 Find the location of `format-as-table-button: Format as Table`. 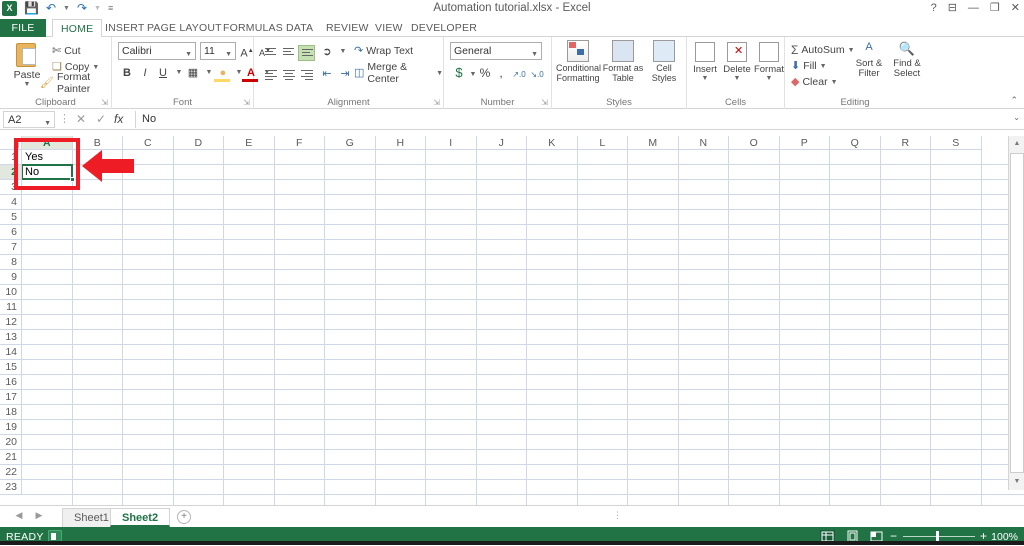

format-as-table-button: Format as Table is located at coordinates (623, 61).